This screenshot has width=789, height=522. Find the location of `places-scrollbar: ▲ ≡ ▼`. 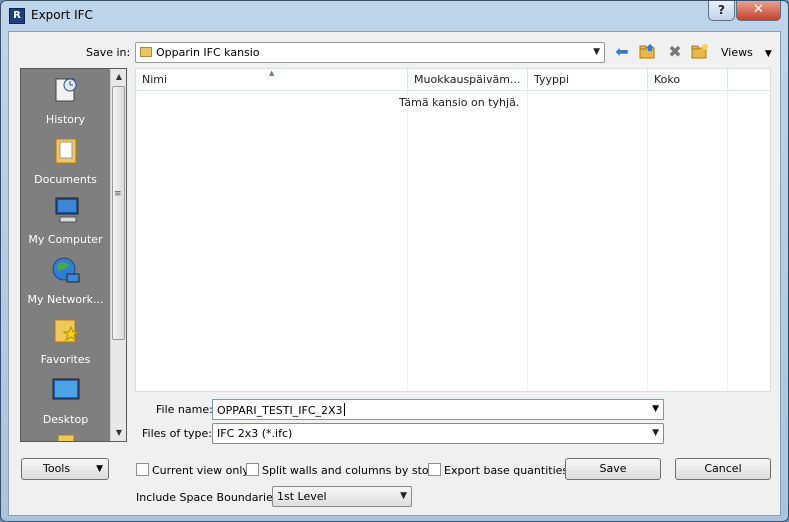

places-scrollbar: ▲ ≡ ▼ is located at coordinates (118, 255).